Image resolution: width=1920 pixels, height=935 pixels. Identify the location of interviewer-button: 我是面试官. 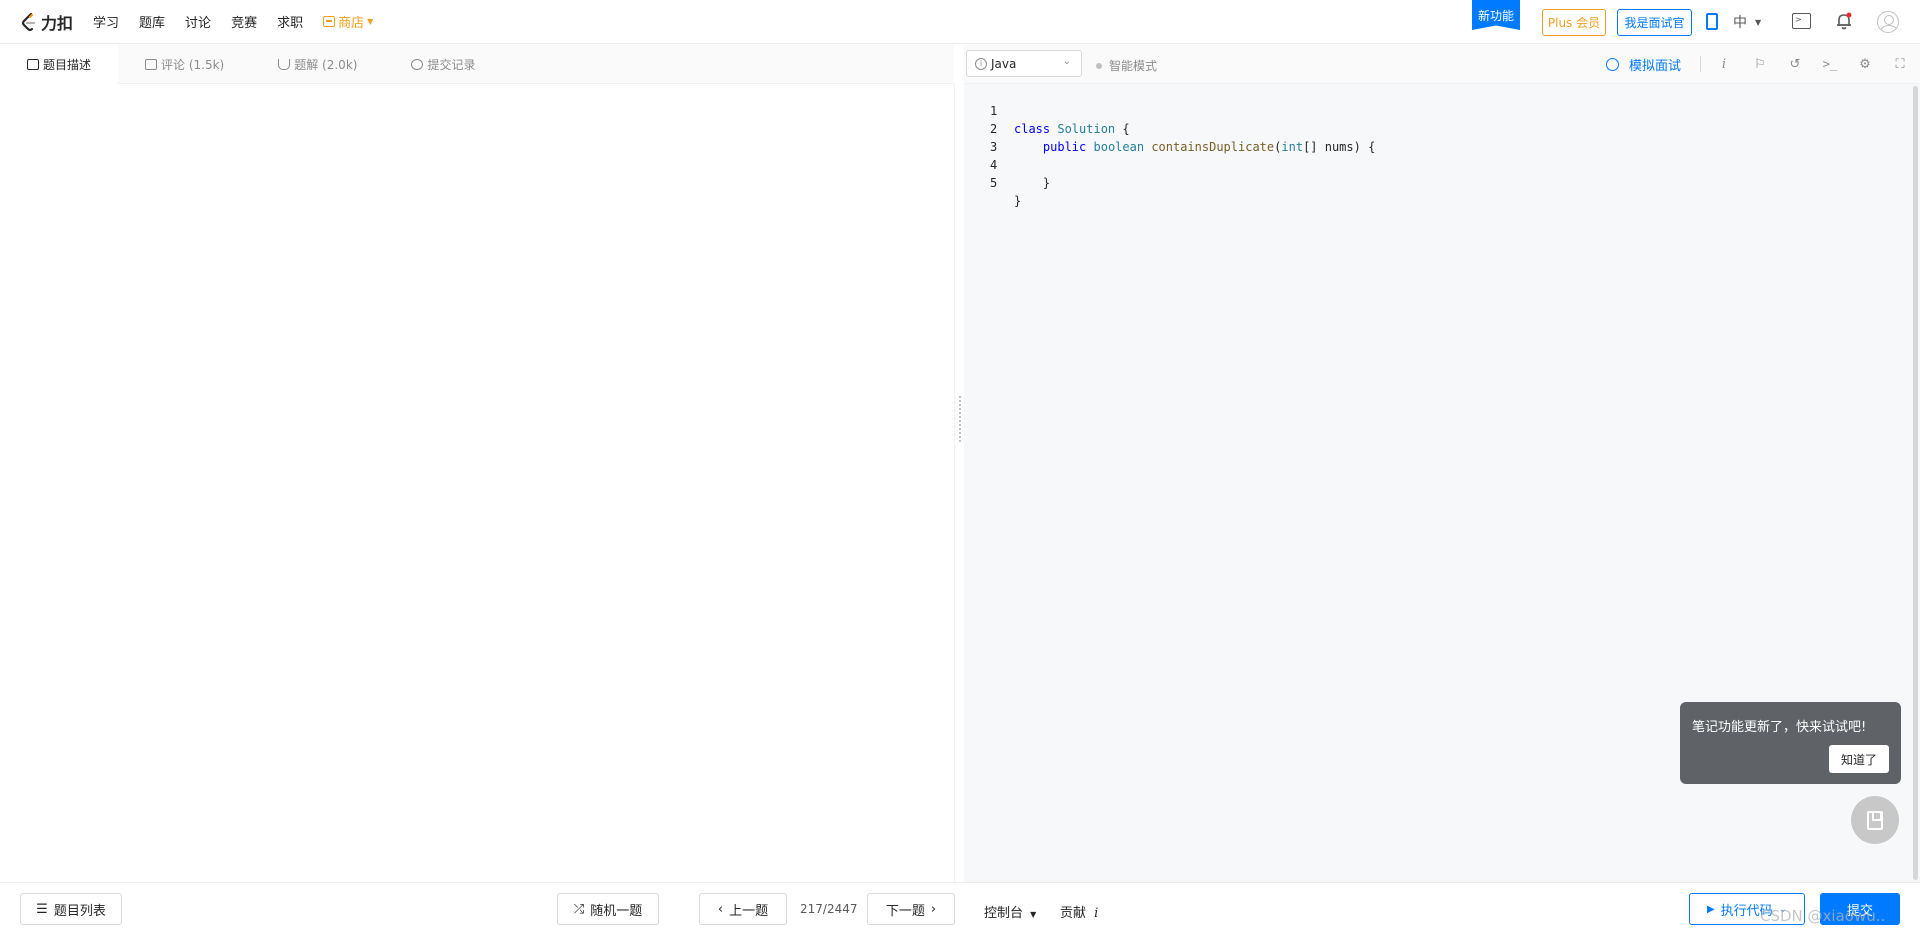
(1654, 22).